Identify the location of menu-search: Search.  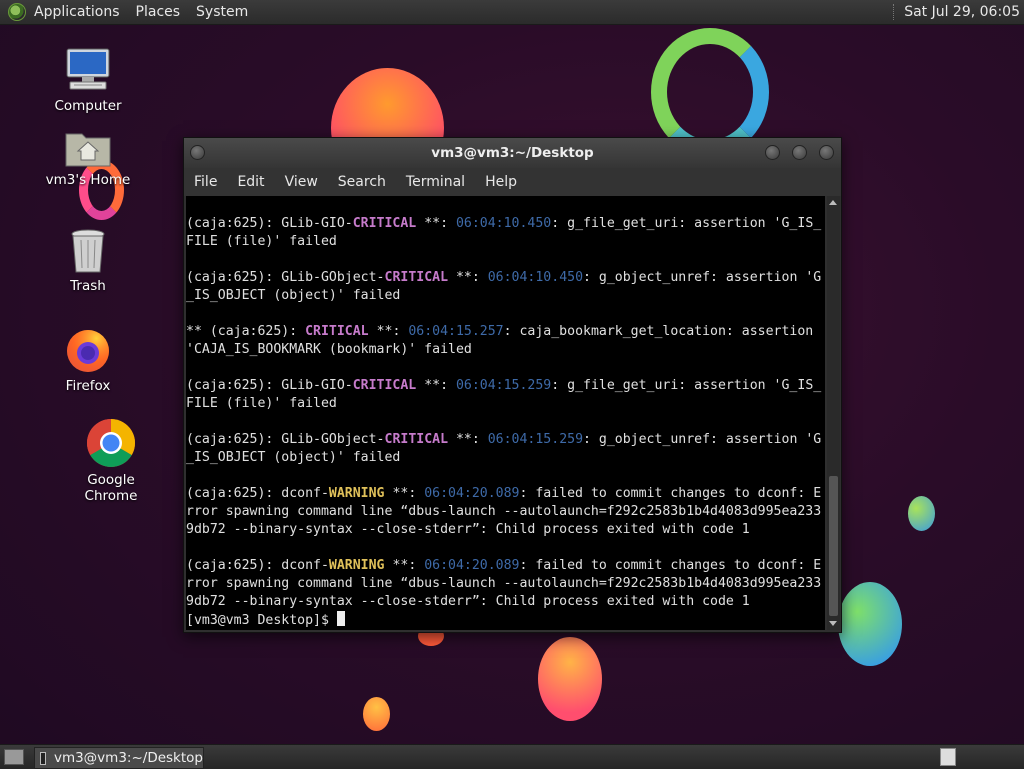
(362, 182).